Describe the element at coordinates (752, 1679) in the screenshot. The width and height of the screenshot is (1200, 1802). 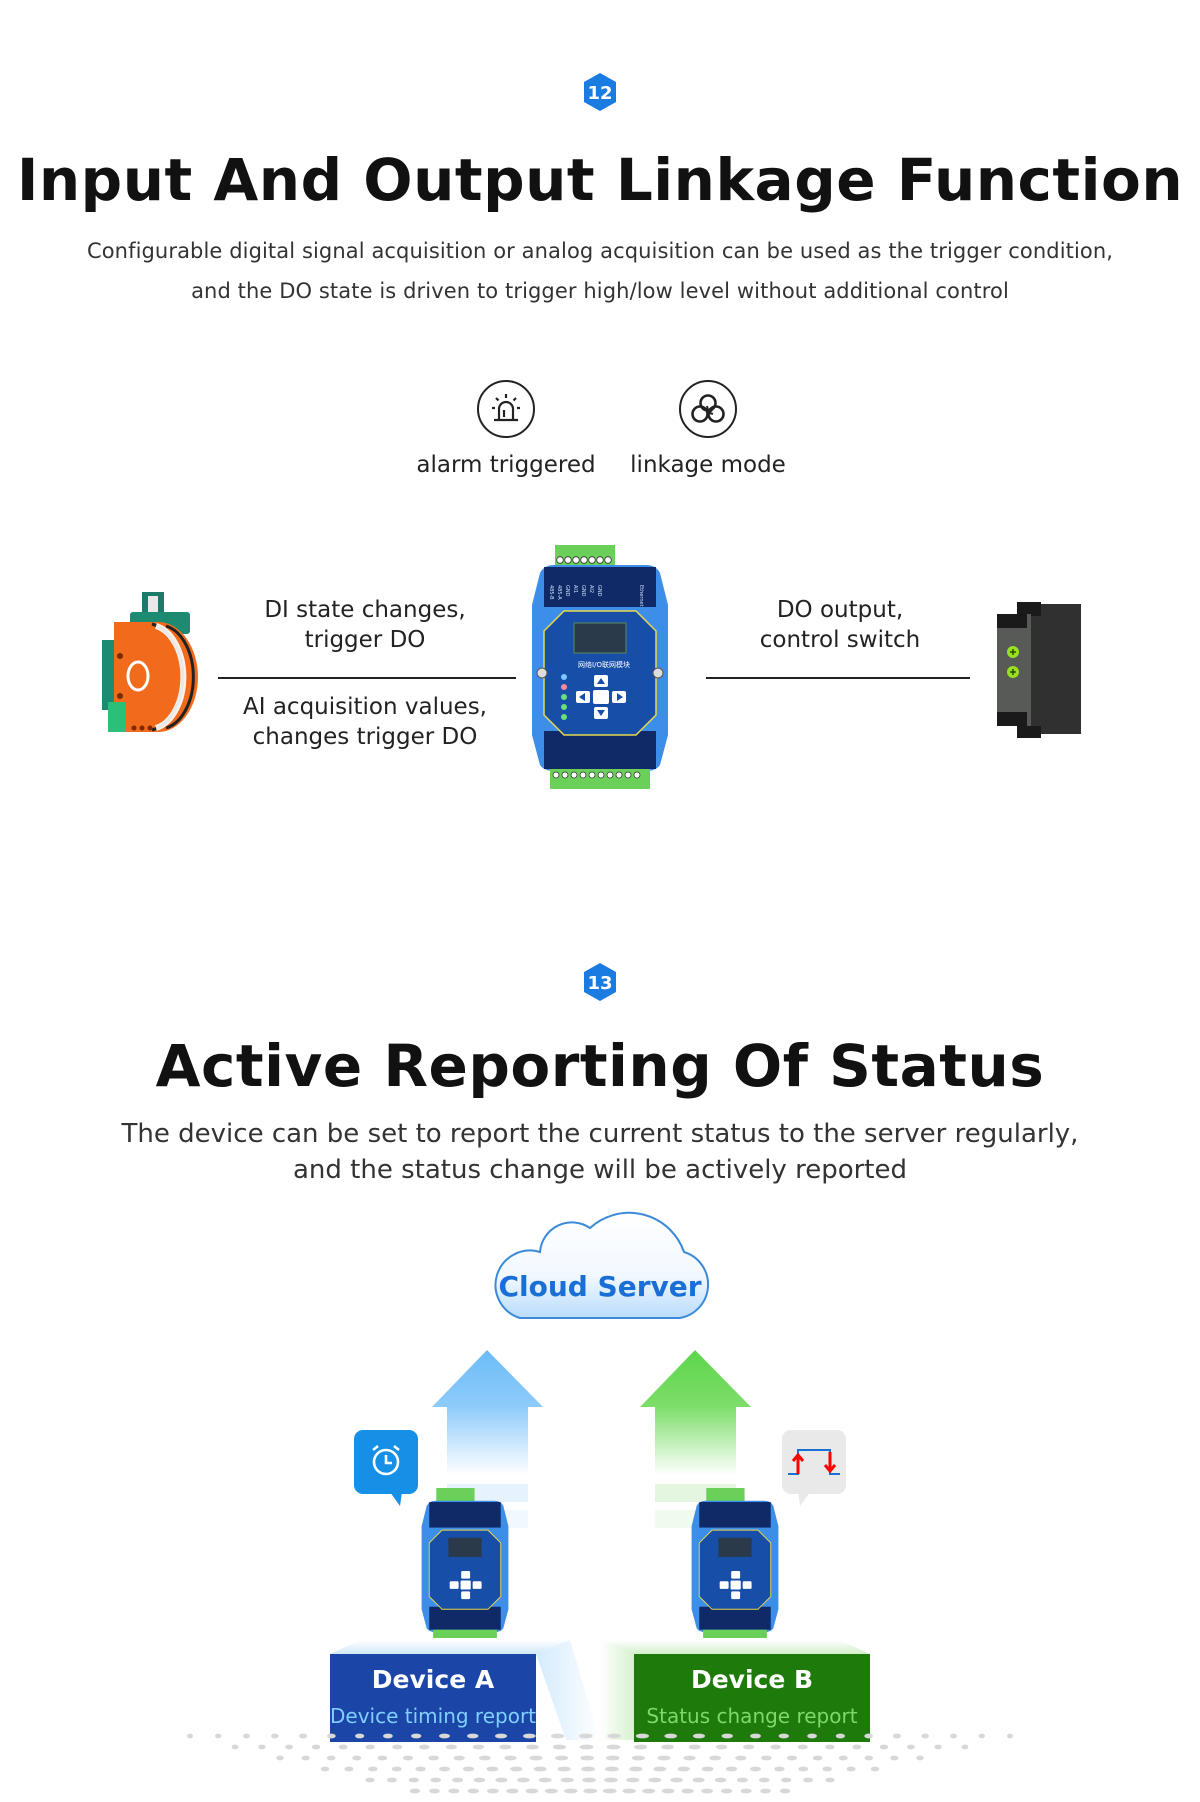
I see `device-b-title: Device B` at that location.